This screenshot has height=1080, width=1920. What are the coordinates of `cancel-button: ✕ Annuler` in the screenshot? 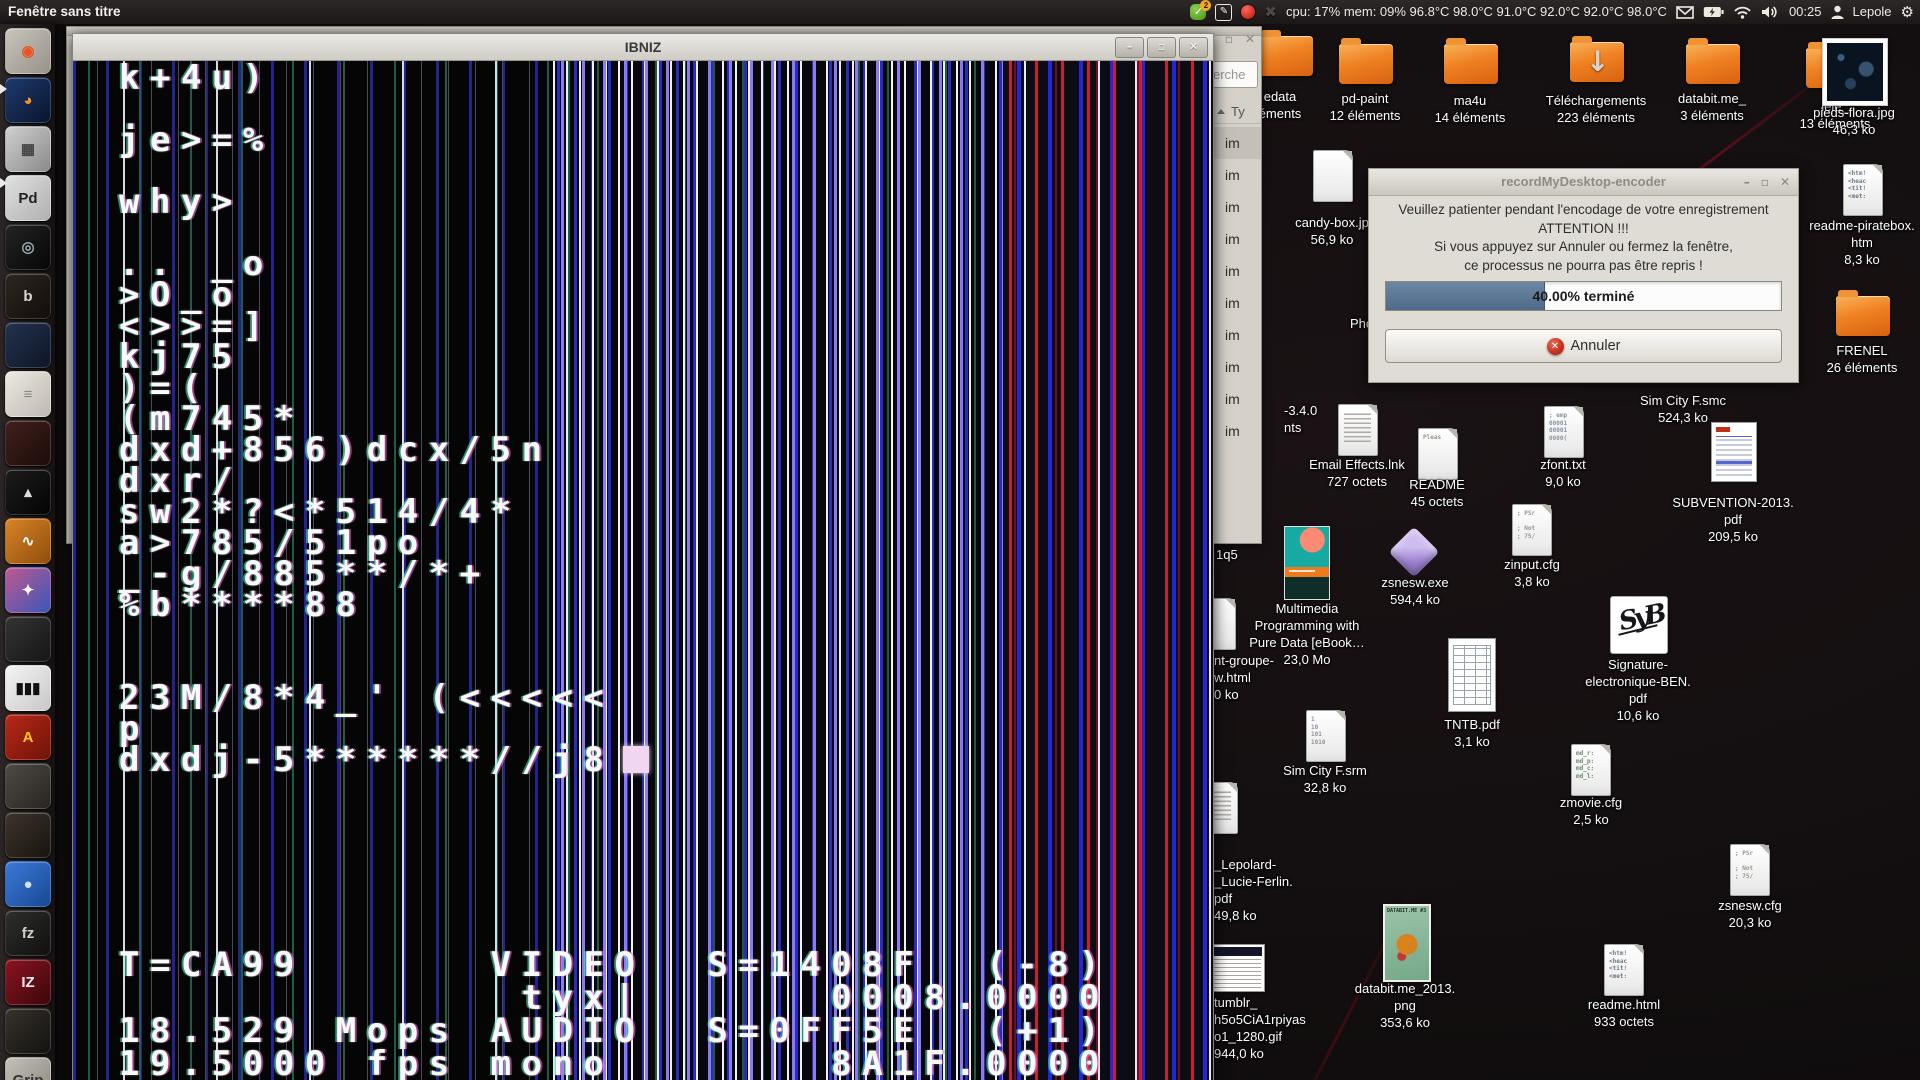 It's located at (1583, 346).